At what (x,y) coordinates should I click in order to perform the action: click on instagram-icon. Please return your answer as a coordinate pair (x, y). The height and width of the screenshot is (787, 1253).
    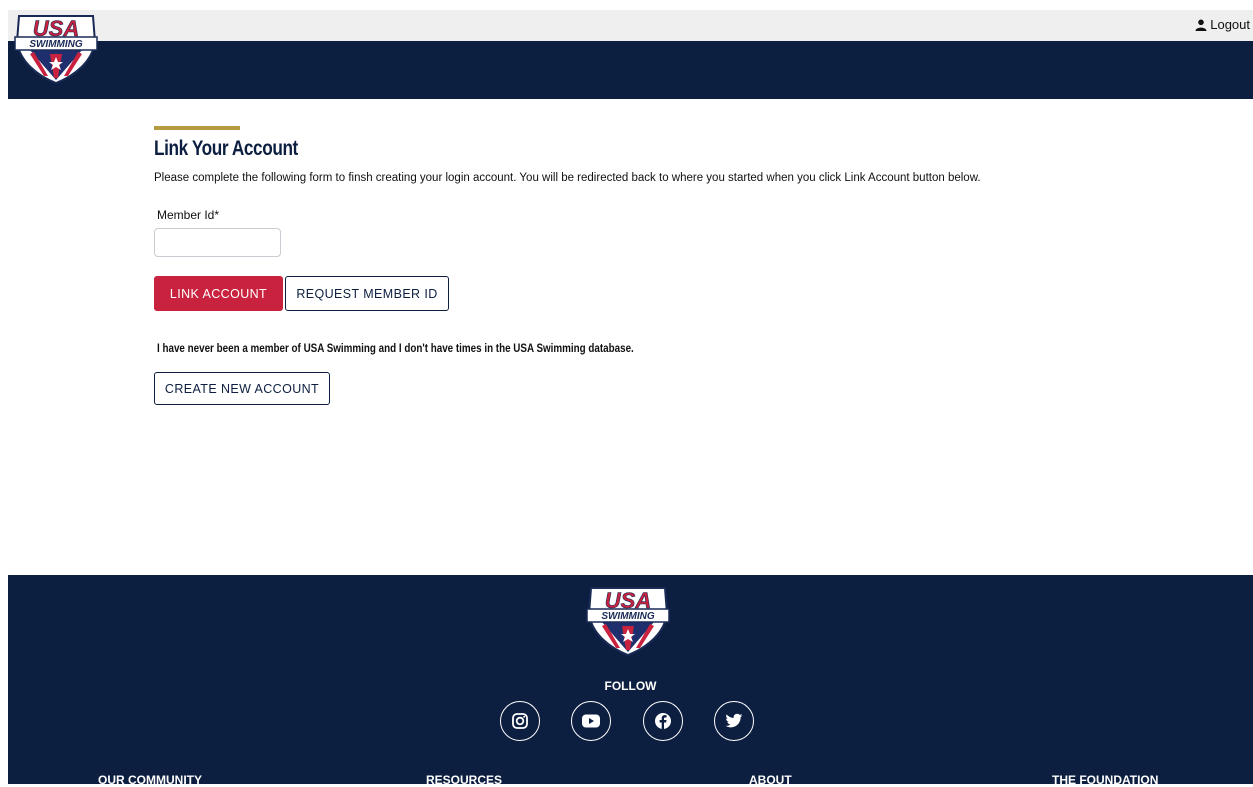
    Looking at the image, I should click on (520, 721).